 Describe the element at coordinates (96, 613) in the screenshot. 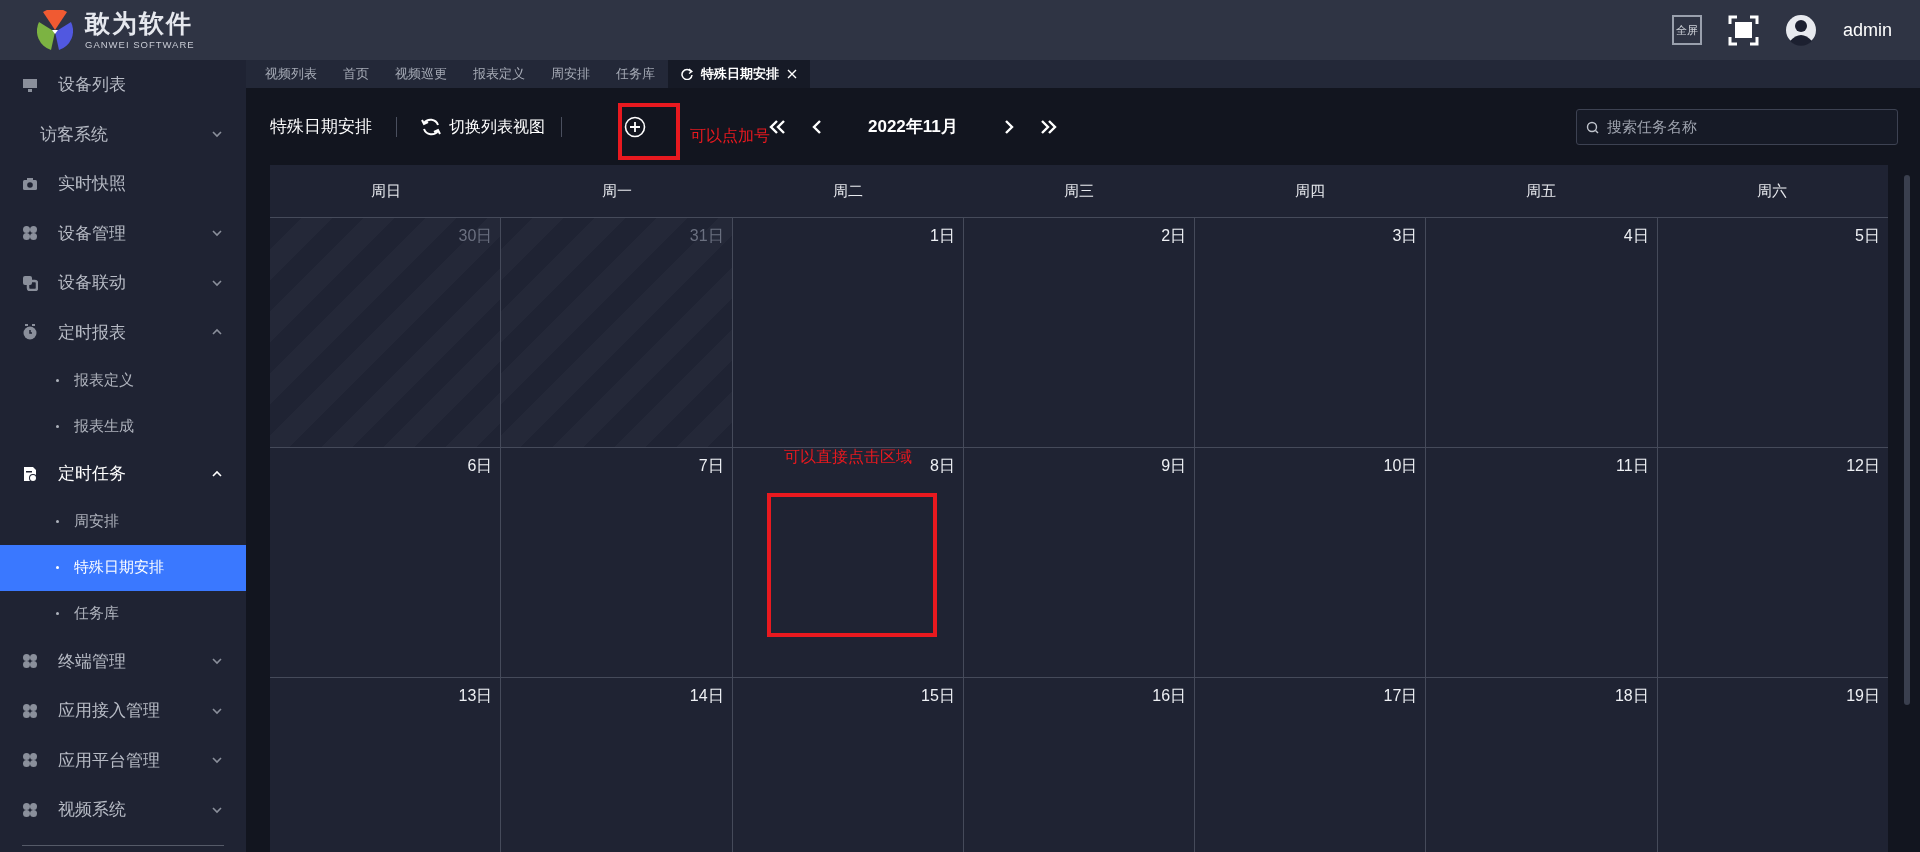

I see `sidebar-label: 任务库` at that location.